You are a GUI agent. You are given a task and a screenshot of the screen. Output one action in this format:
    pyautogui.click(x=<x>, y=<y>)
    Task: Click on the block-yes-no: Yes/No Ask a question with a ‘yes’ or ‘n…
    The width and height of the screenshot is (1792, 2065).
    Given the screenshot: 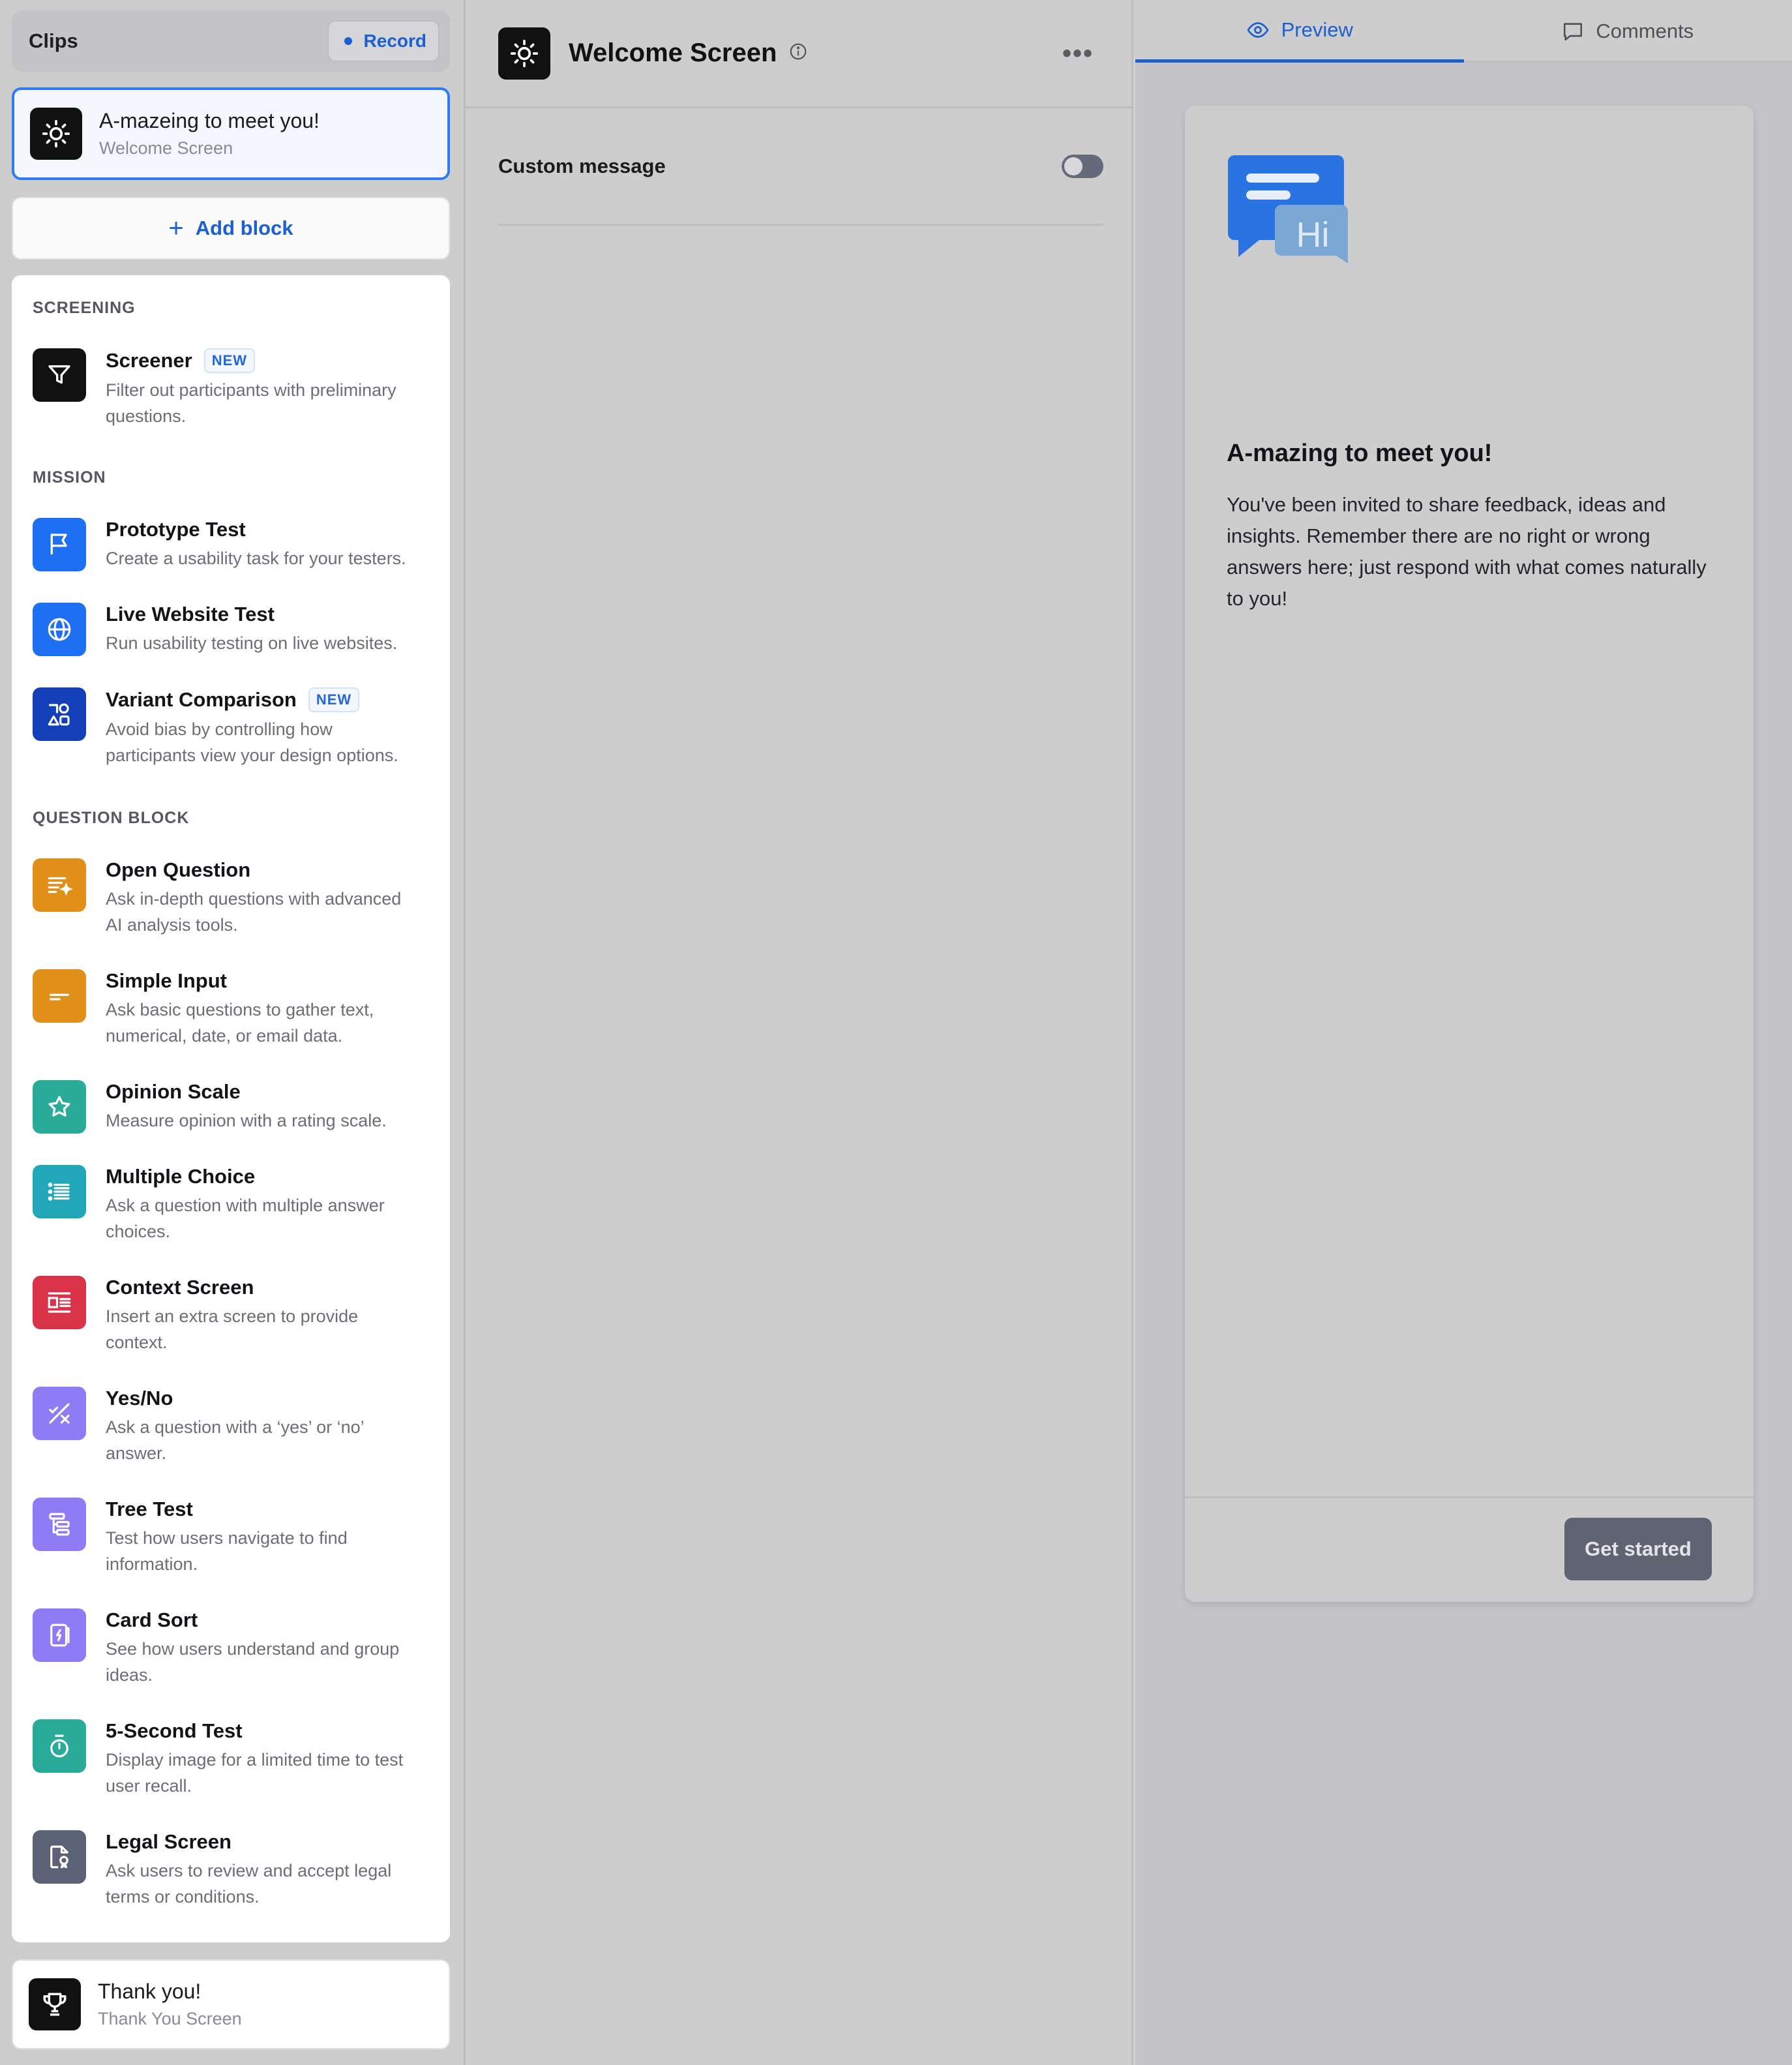 What is the action you would take?
    pyautogui.click(x=235, y=1426)
    